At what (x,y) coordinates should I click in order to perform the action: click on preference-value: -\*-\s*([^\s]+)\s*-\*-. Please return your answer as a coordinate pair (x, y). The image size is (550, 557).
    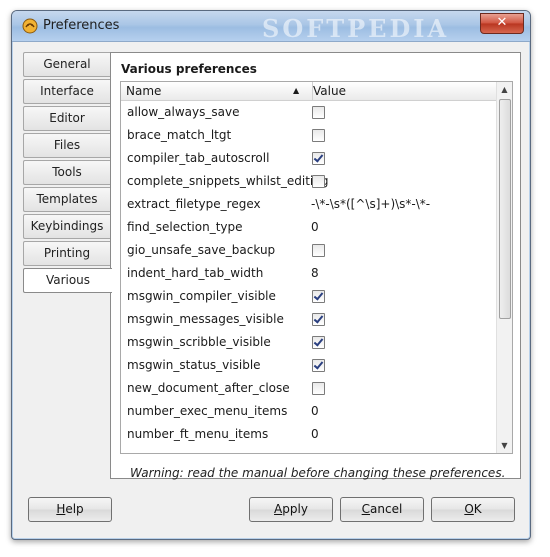
    Looking at the image, I should click on (370, 204).